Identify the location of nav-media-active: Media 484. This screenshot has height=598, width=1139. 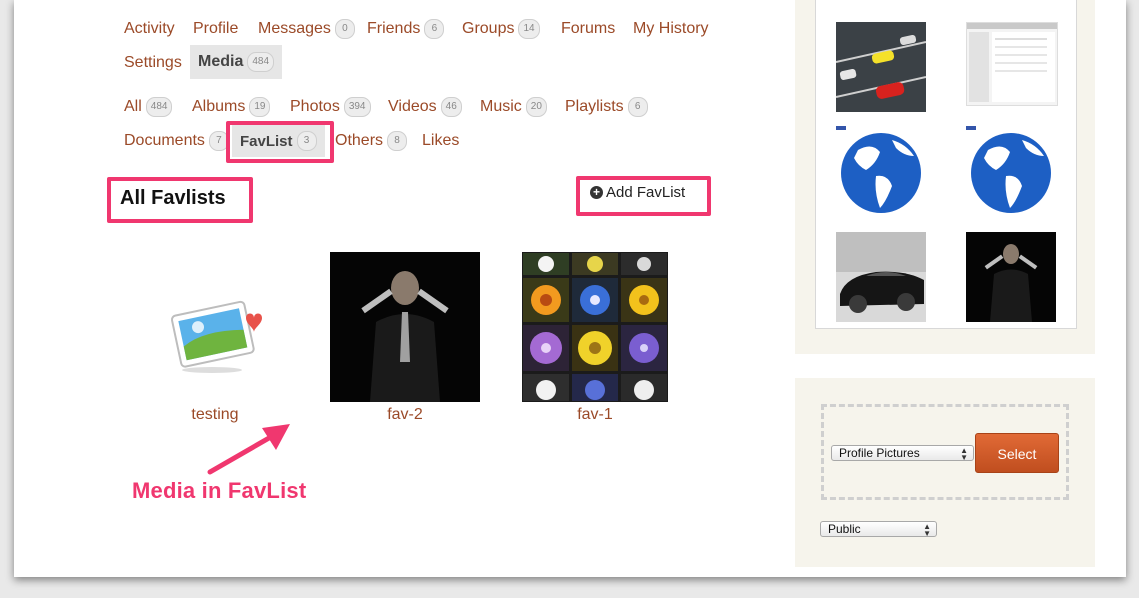
(236, 62).